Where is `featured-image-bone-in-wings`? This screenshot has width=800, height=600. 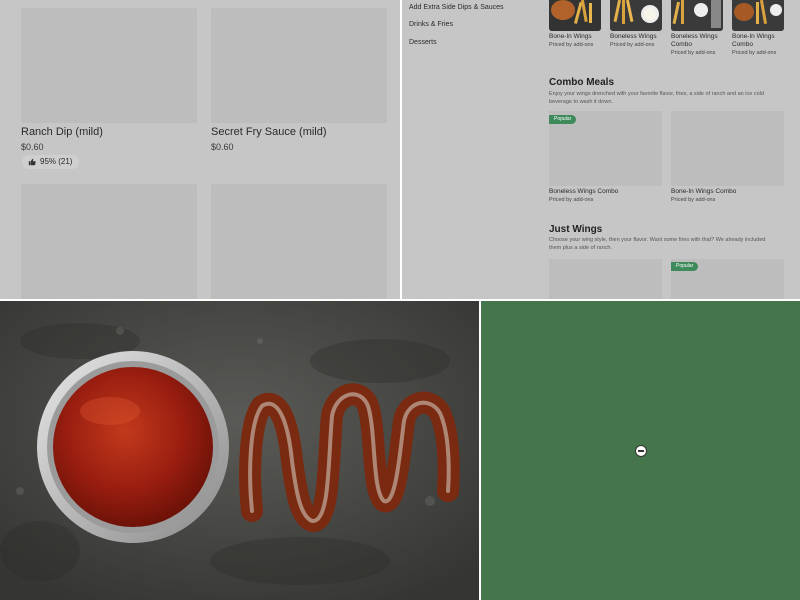
featured-image-bone-in-wings is located at coordinates (575, 15).